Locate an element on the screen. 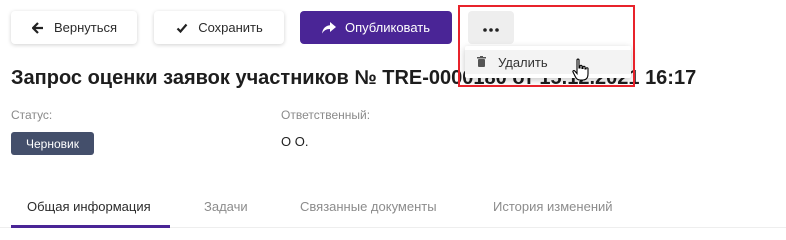  hand-cursor-icon is located at coordinates (580, 69).